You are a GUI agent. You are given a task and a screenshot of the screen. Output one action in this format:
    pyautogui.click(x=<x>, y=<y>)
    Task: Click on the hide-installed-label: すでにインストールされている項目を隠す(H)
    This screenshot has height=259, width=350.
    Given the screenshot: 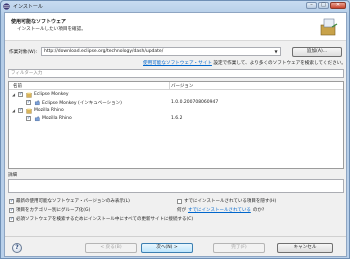 What is the action you would take?
    pyautogui.click(x=230, y=201)
    